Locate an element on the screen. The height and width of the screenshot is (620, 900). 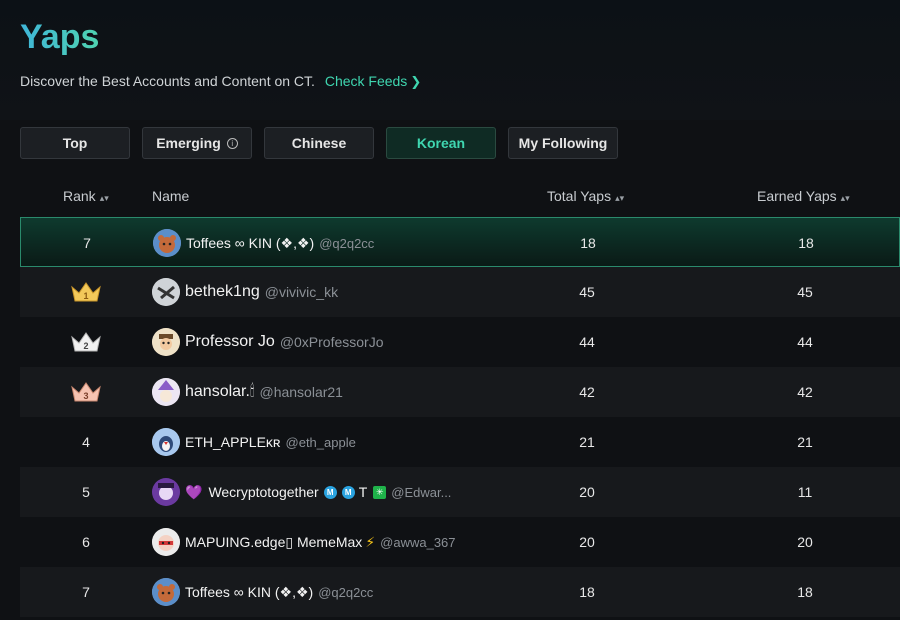
crown-rank-number: 3 is located at coordinates (85, 396).